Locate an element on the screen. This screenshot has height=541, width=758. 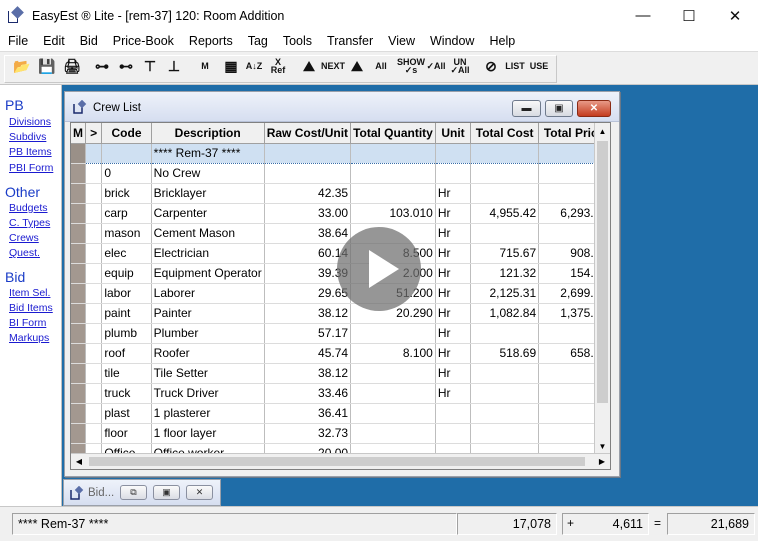
side-head-other: Other is located at coordinates (22, 192).